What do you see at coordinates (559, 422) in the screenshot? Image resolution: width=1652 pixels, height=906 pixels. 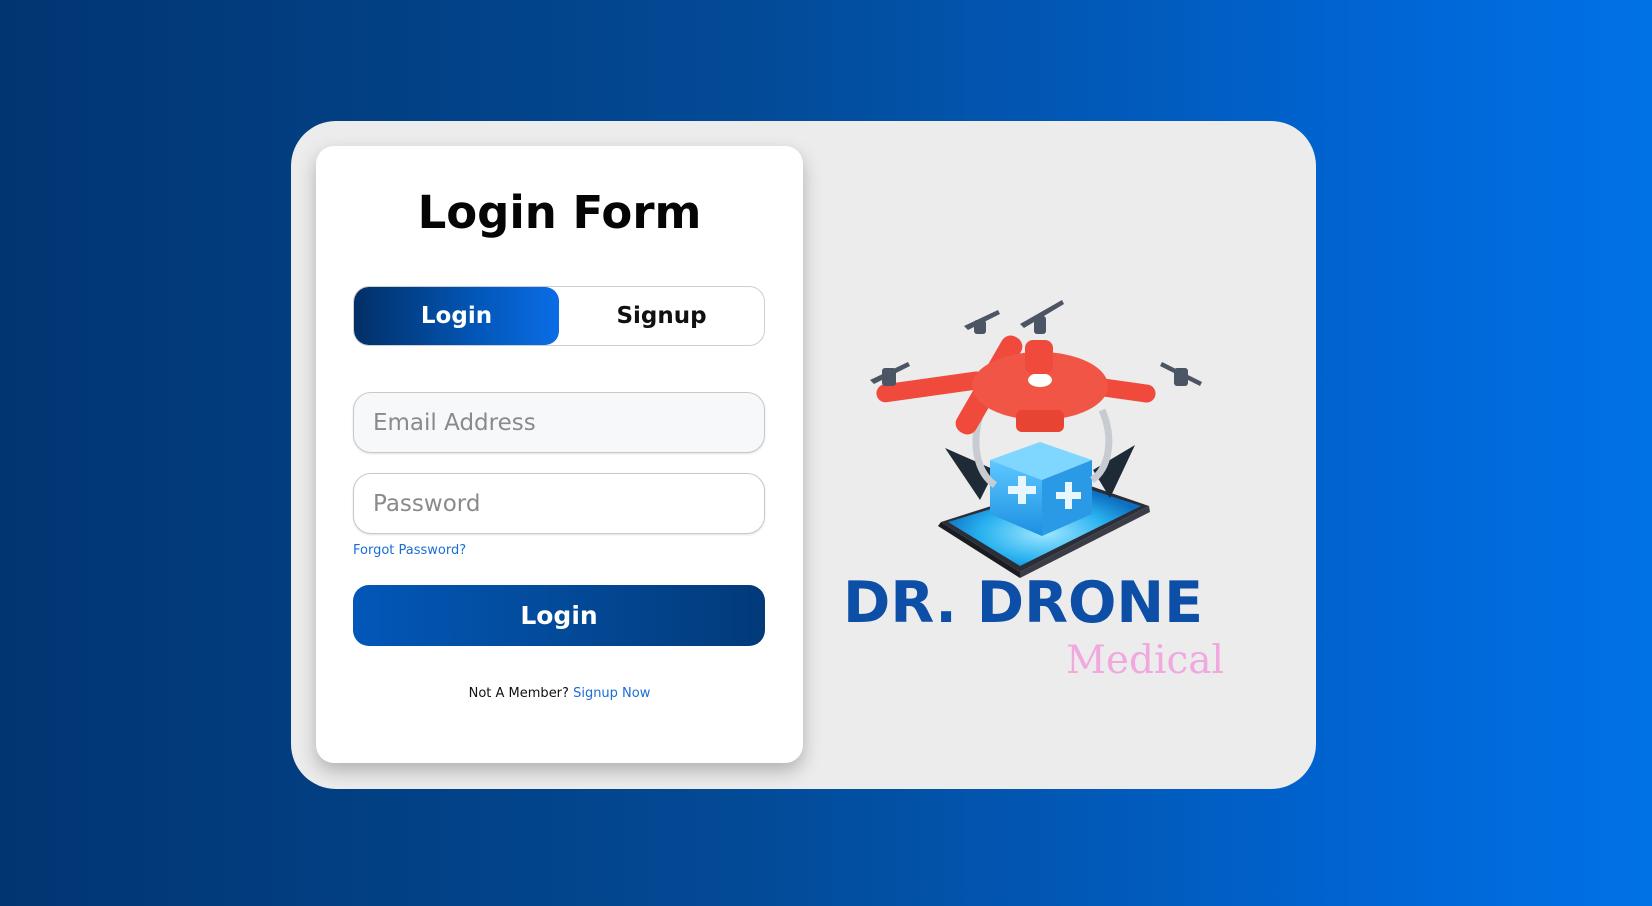 I see `email-field` at bounding box center [559, 422].